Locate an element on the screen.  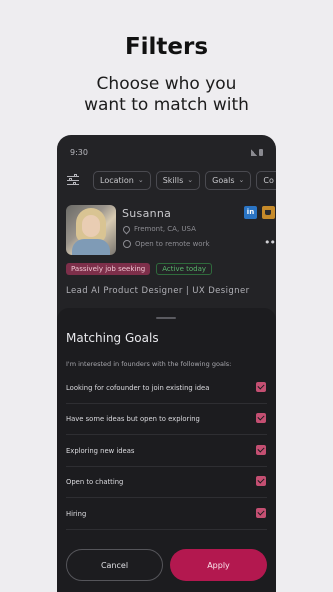
more-options-icon: ••• is located at coordinates (270, 242).